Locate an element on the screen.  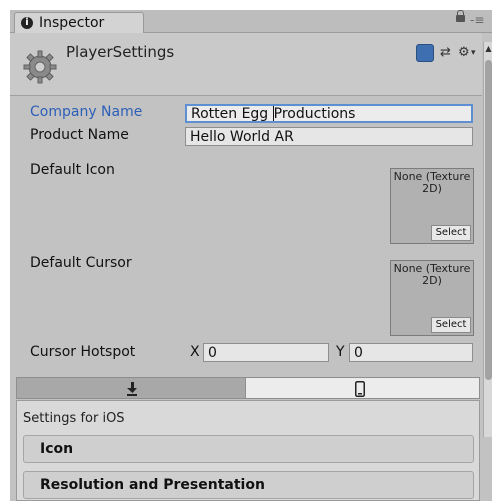
default-cursor-texture-text: None (Texture 2D) is located at coordinates (432, 274).